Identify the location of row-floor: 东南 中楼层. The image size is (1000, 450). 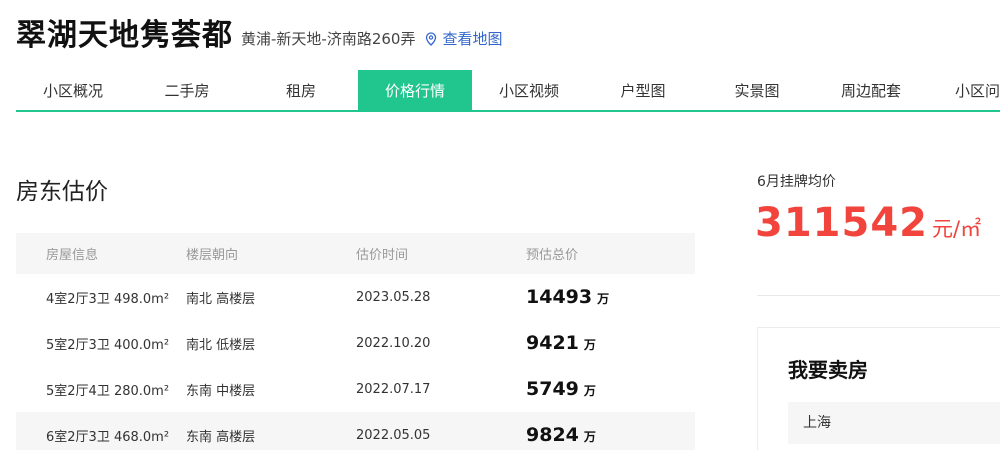
(221, 391).